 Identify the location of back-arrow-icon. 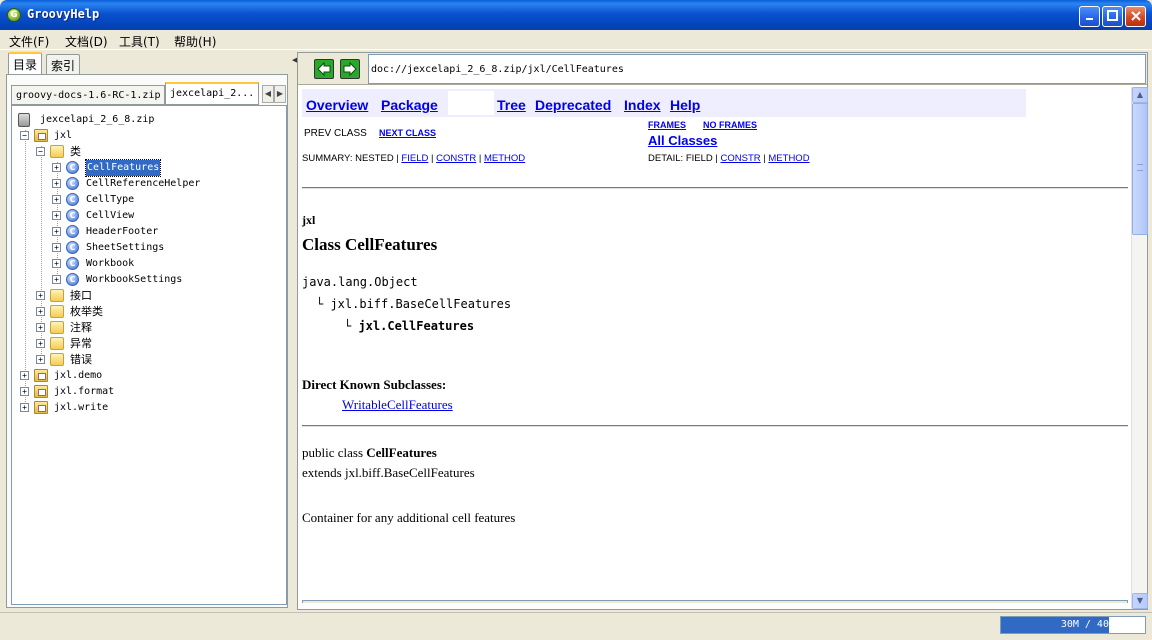
(324, 69).